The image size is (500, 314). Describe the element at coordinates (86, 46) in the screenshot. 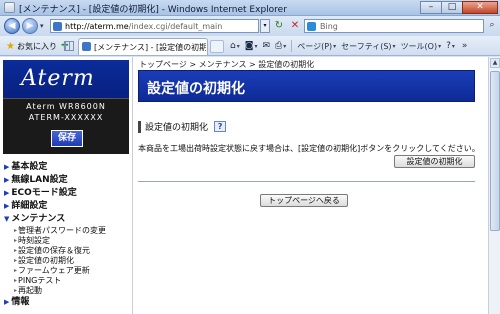

I see `tab-favicon-icon` at that location.